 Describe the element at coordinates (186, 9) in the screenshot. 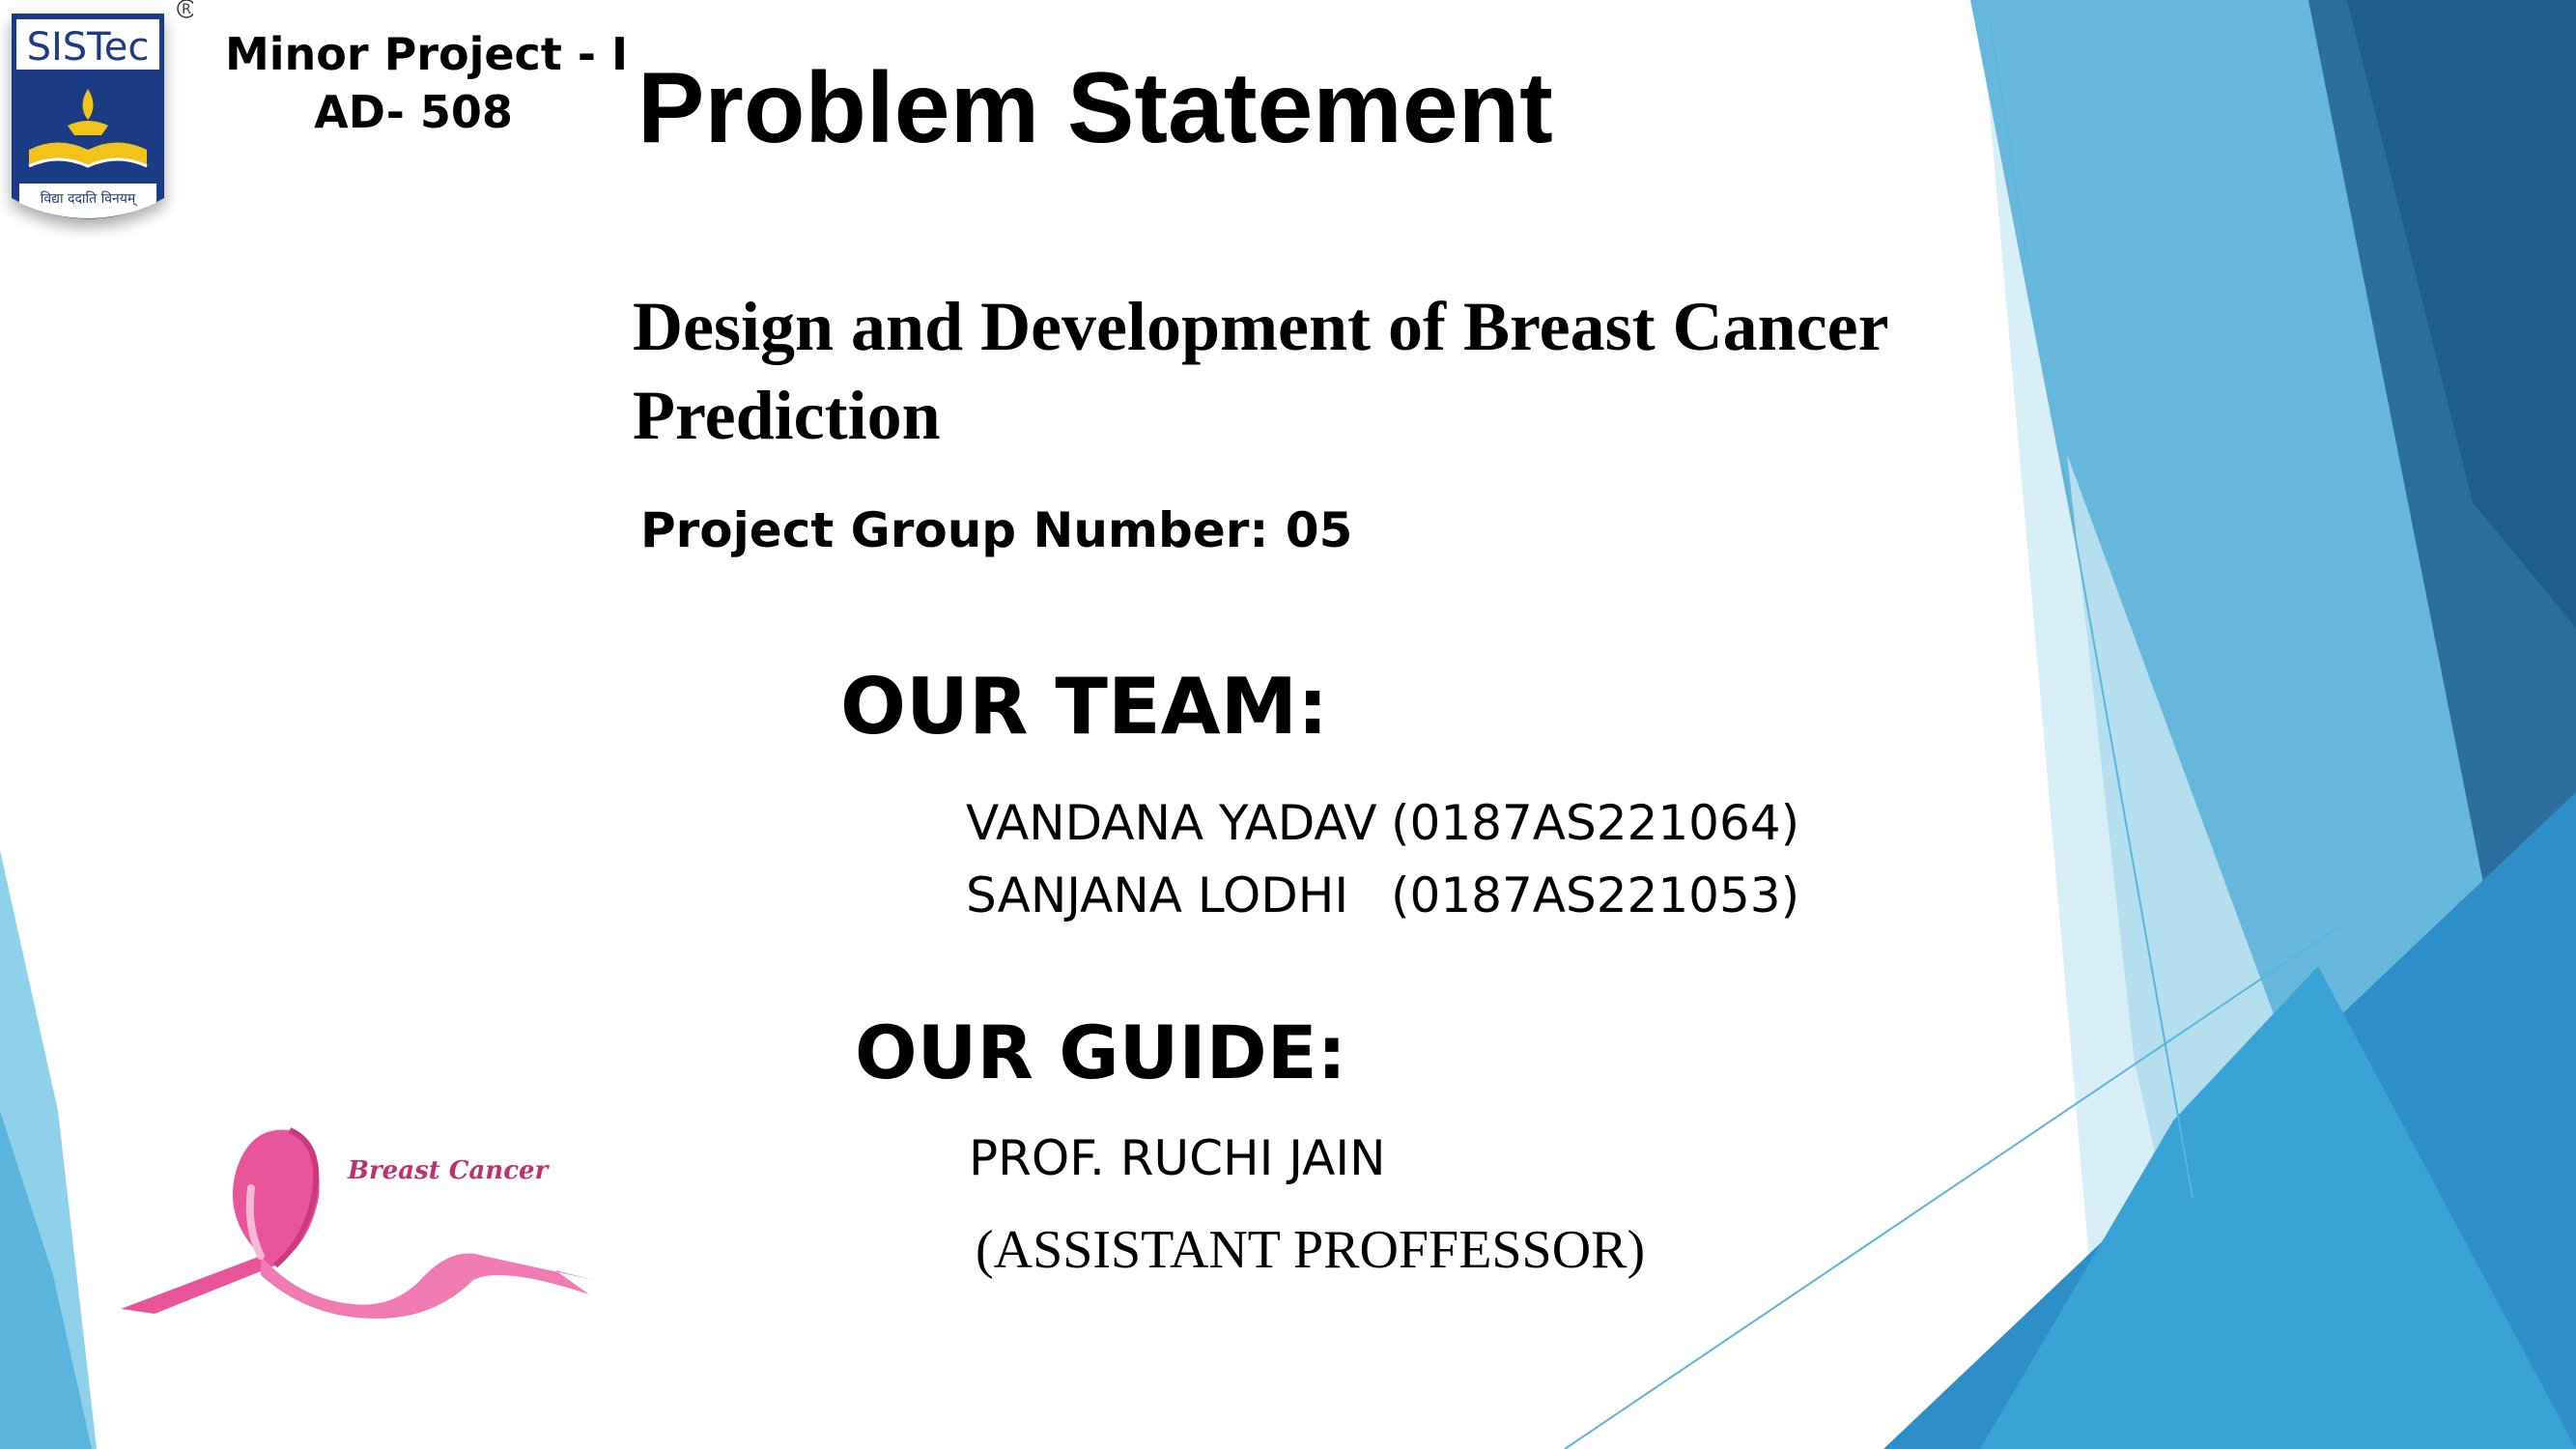

I see `registered-mark: R` at that location.